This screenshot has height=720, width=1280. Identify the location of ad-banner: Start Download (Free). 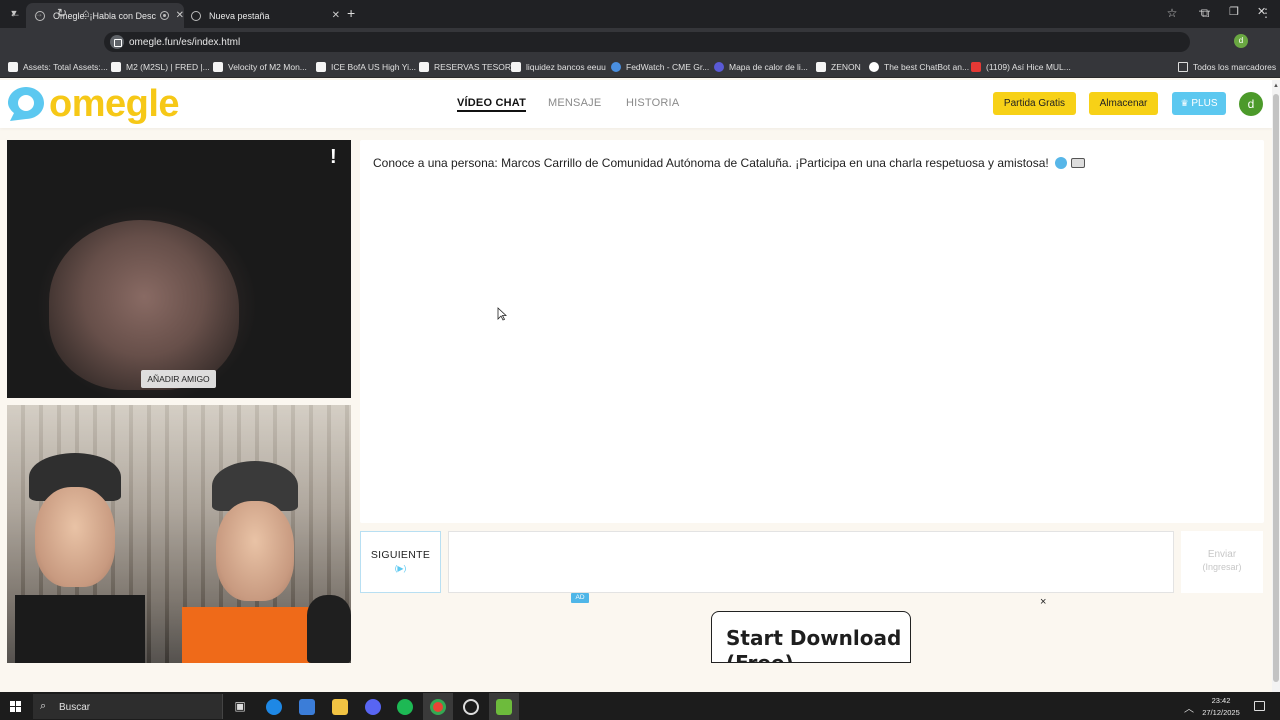
(811, 637).